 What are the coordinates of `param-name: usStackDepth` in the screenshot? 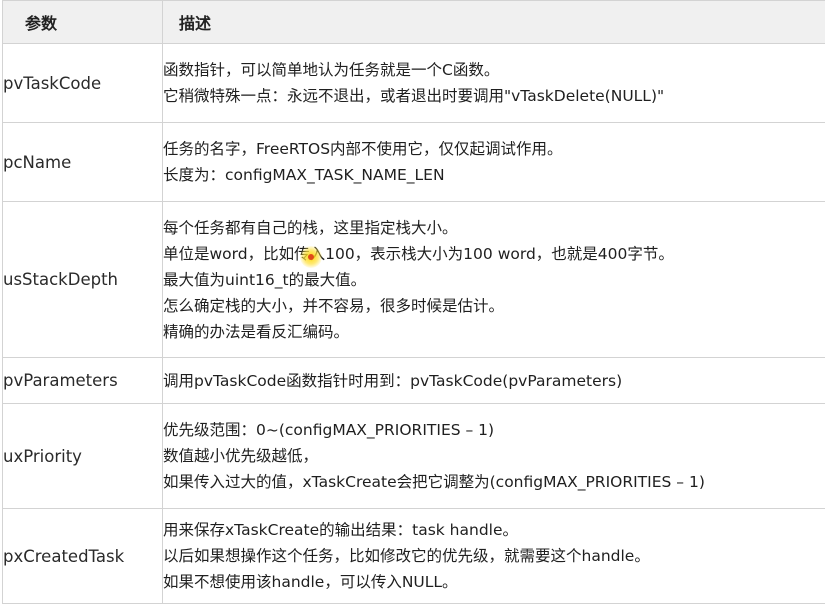 It's located at (83, 280).